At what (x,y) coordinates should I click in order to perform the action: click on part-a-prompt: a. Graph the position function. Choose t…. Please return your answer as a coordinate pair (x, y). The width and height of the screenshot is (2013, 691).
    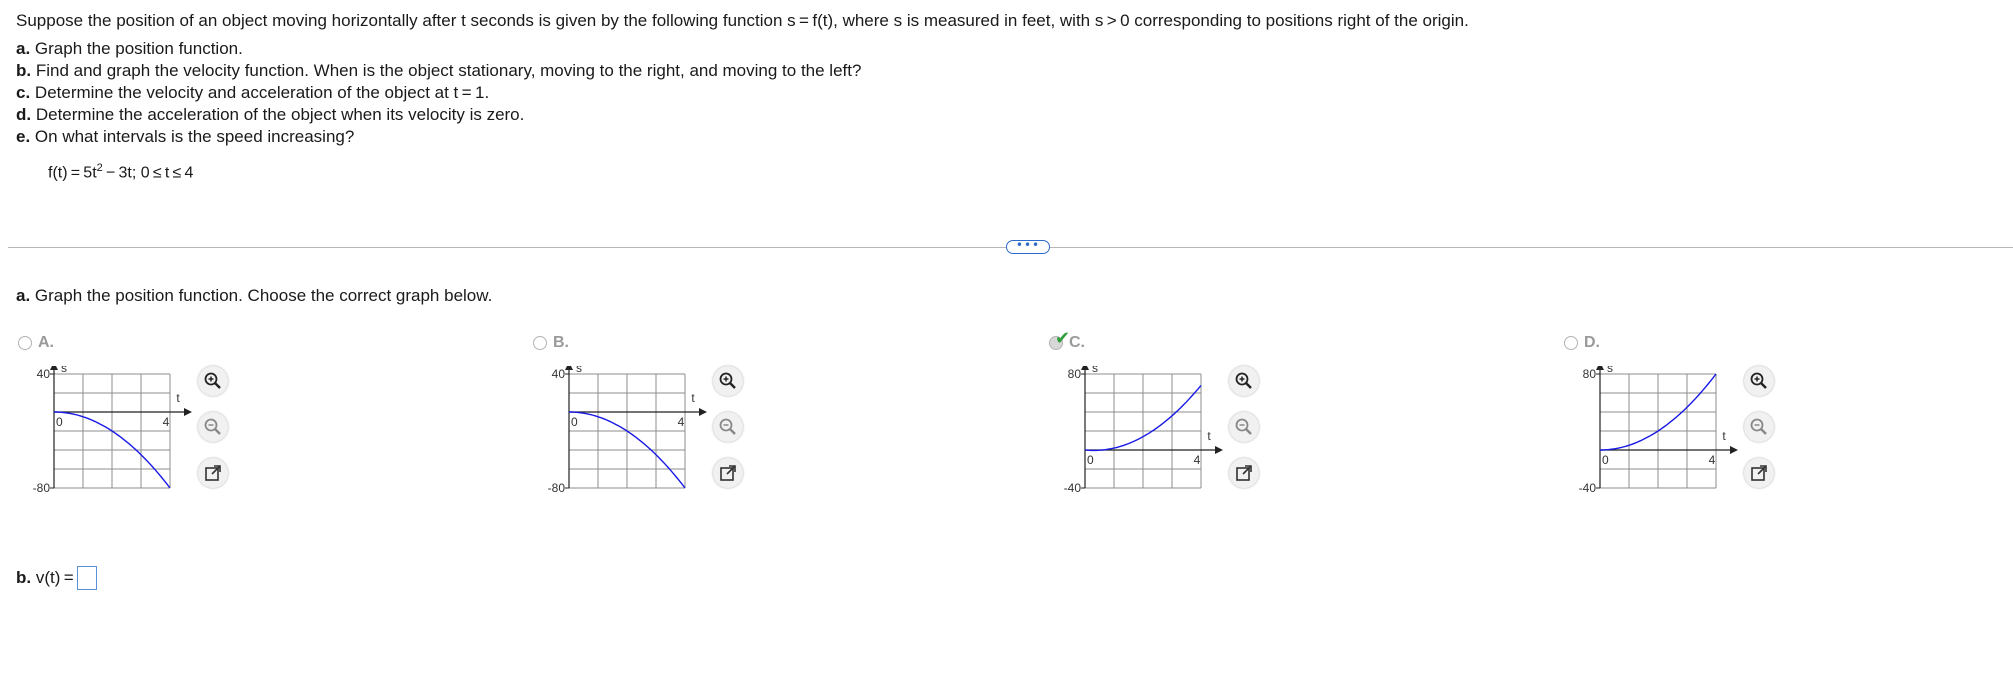
    Looking at the image, I should click on (254, 295).